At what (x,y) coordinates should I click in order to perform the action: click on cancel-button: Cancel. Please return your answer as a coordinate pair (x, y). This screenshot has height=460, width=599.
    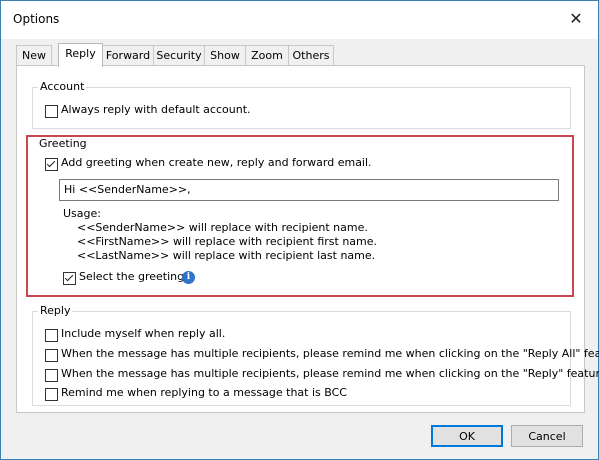
    Looking at the image, I should click on (547, 436).